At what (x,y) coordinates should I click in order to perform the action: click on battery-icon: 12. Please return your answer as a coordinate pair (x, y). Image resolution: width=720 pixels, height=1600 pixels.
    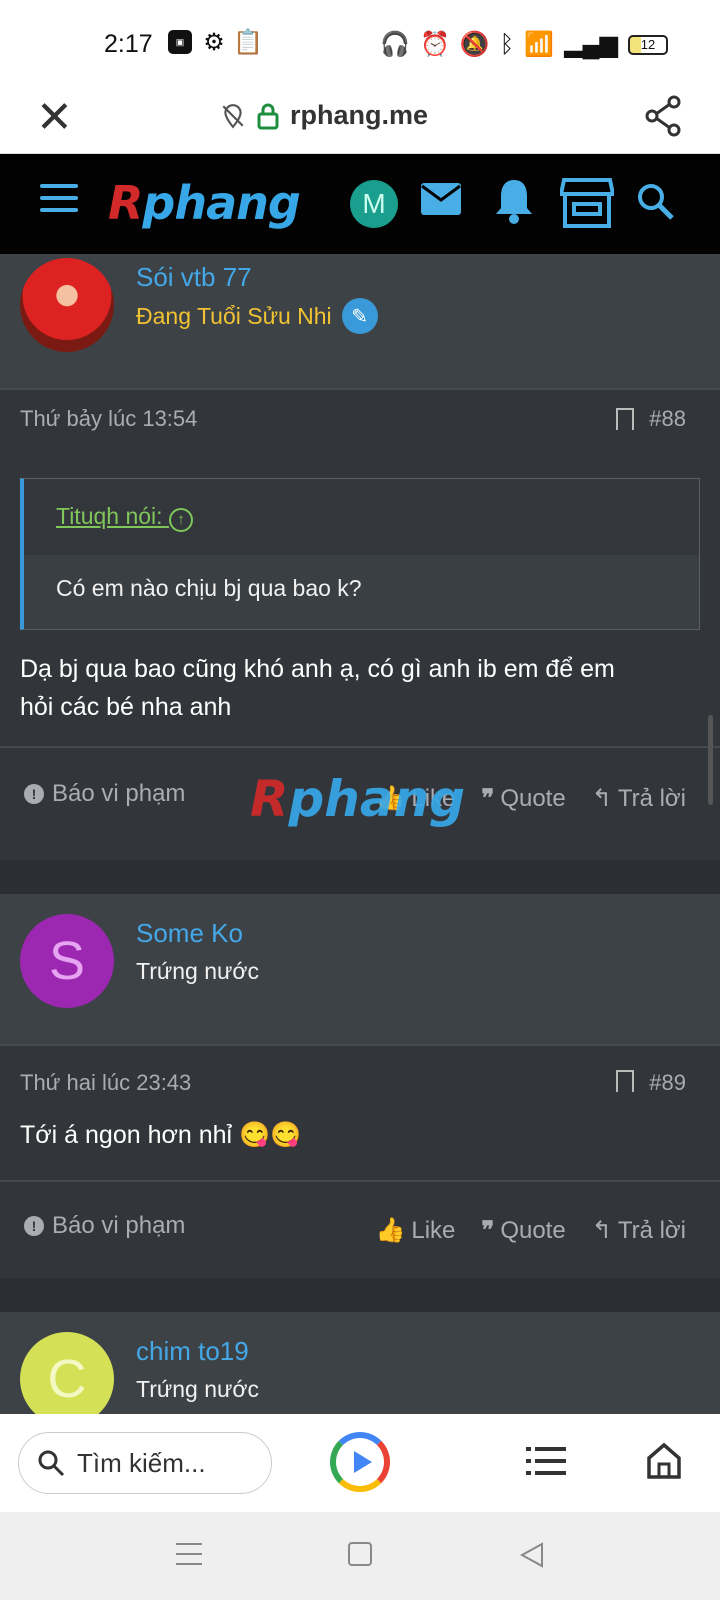
    Looking at the image, I should click on (648, 44).